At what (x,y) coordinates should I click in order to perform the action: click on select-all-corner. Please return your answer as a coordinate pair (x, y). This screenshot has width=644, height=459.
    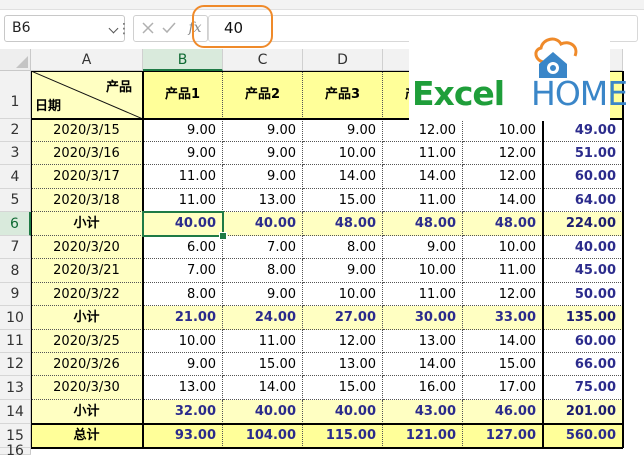
    Looking at the image, I should click on (15, 60).